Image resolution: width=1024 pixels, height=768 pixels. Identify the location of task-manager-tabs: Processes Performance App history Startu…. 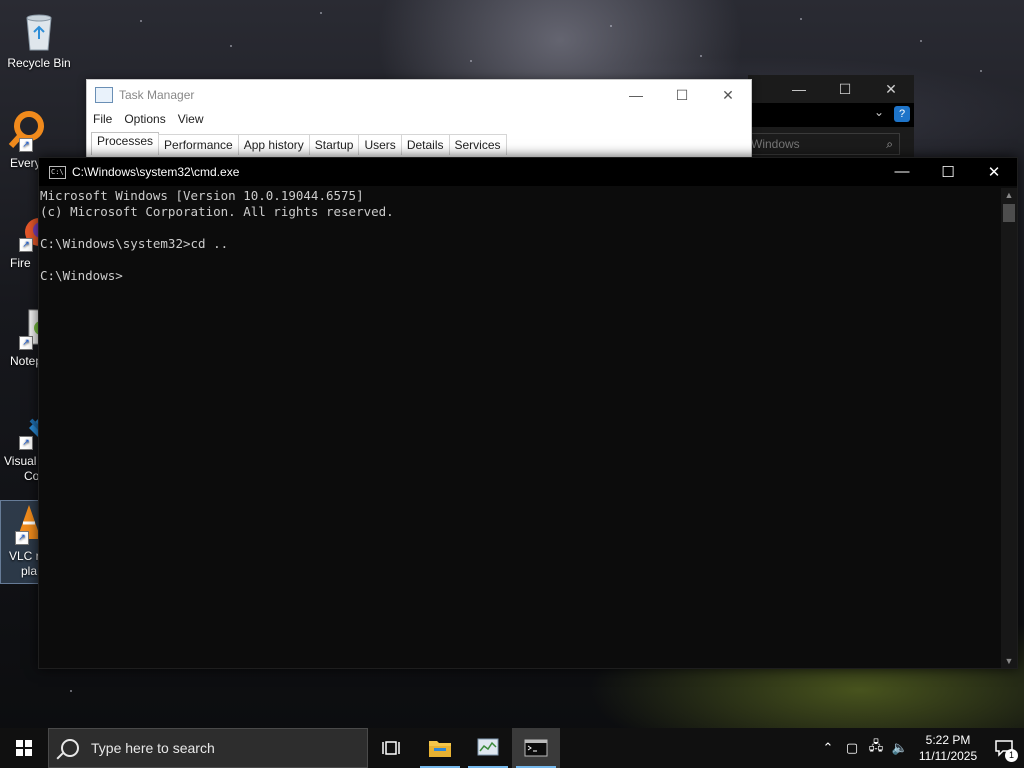
(419, 143).